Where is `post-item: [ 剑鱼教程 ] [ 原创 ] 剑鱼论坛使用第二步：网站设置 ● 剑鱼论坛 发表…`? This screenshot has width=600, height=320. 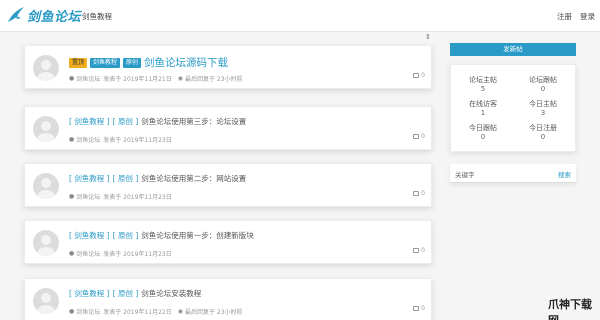
post-item: [ 剑鱼教程 ] [ 原创 ] 剑鱼论坛使用第二步：网站设置 ● 剑鱼论坛 发表… is located at coordinates (228, 185).